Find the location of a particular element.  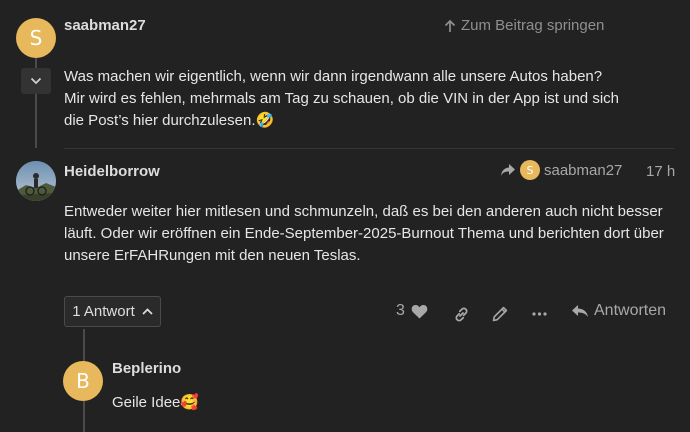

post-body: Geile Idee🥰 is located at coordinates (156, 402).